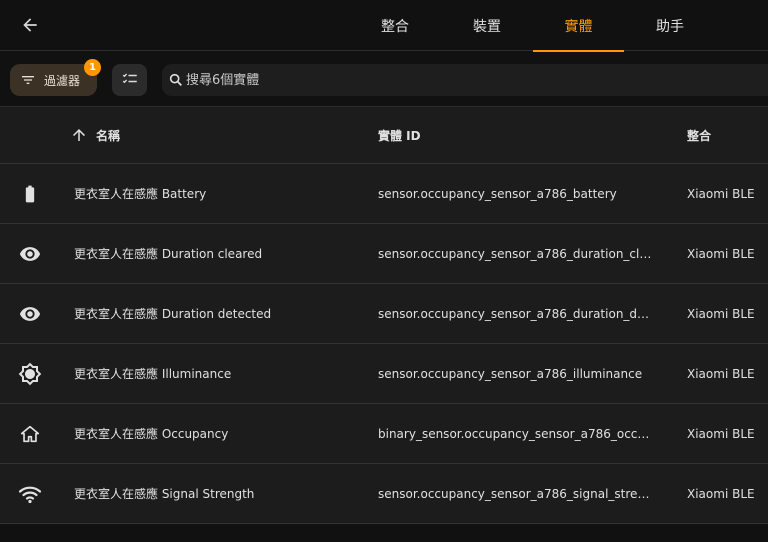 The width and height of the screenshot is (768, 542). What do you see at coordinates (30, 433) in the screenshot?
I see `home-icon` at bounding box center [30, 433].